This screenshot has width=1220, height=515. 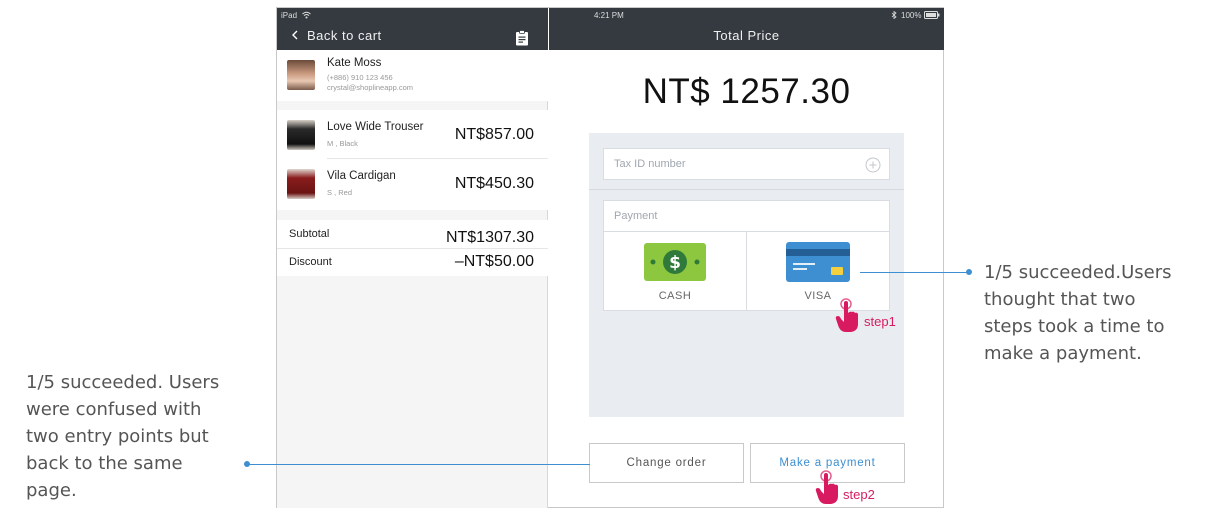 What do you see at coordinates (370, 87) in the screenshot?
I see `customer-email: crystal@shoplineapp.com` at bounding box center [370, 87].